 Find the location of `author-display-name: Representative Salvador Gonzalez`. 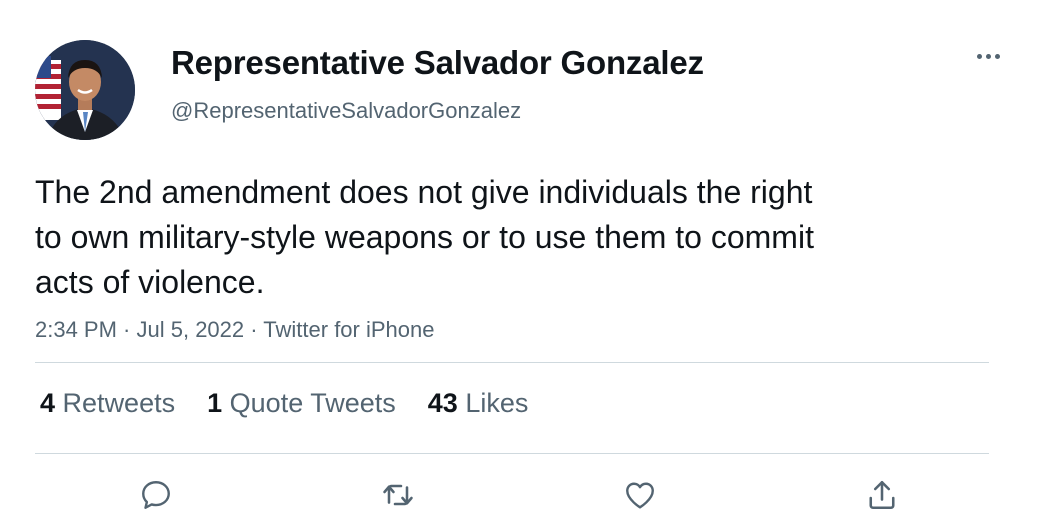

author-display-name: Representative Salvador Gonzalez is located at coordinates (437, 63).